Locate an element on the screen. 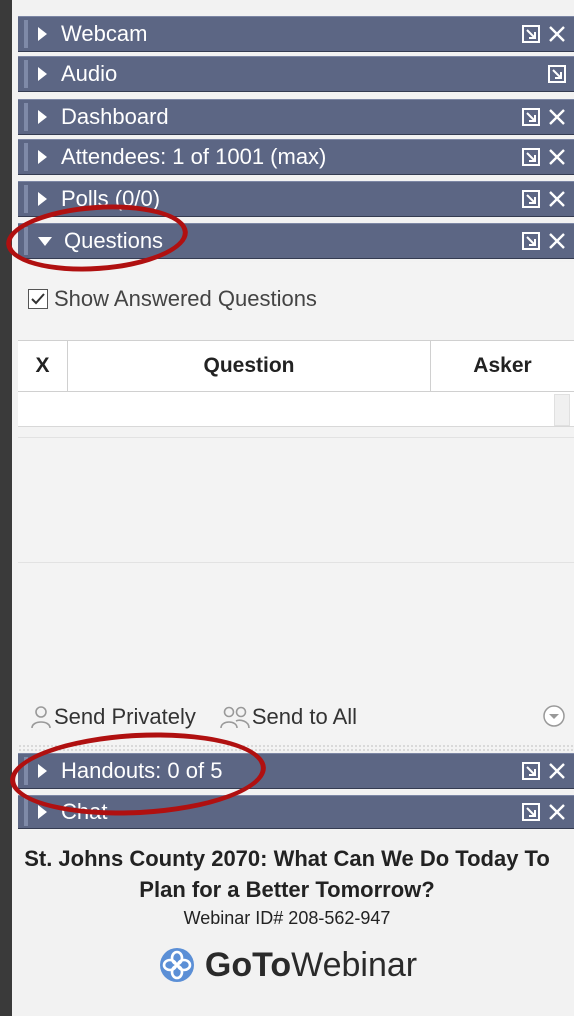 The height and width of the screenshot is (1016, 574). column-header-x: X is located at coordinates (43, 366).